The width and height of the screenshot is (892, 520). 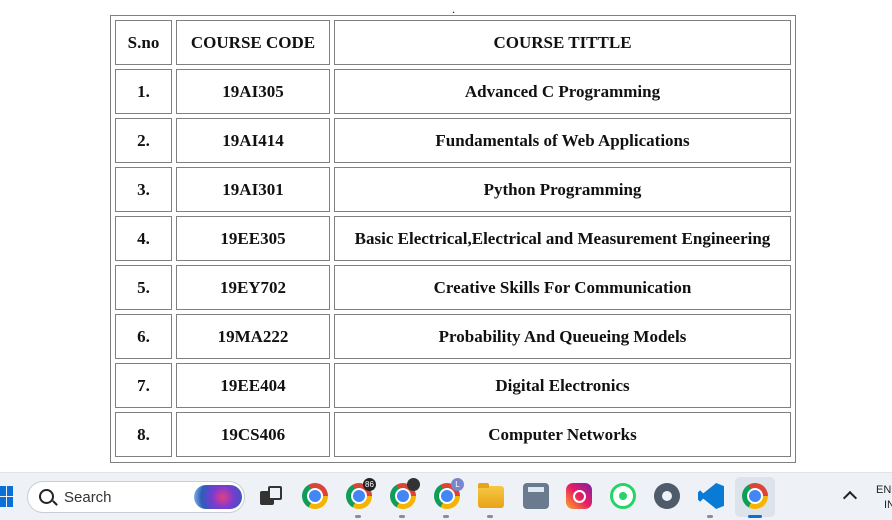 What do you see at coordinates (253, 189) in the screenshot?
I see `cell-course-code: 19AI301` at bounding box center [253, 189].